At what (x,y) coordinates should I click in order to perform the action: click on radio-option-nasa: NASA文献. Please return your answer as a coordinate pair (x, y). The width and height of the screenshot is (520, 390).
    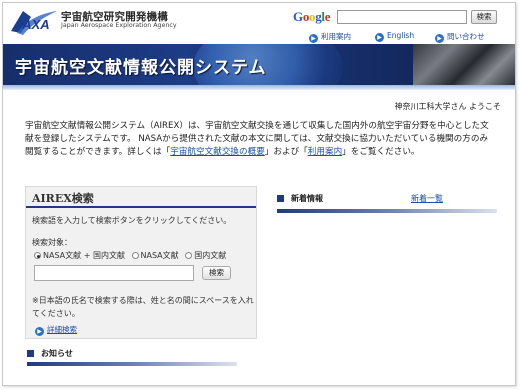
    Looking at the image, I should click on (155, 255).